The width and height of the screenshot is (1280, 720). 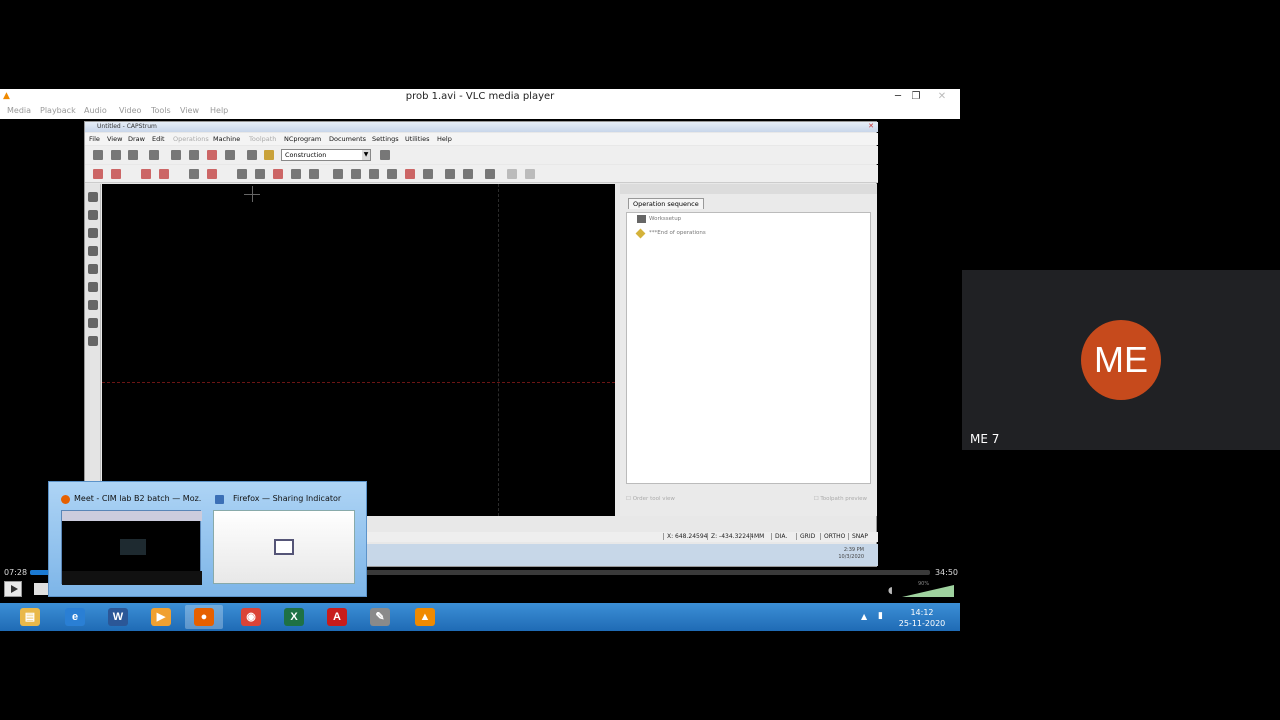 What do you see at coordinates (98, 155) in the screenshot?
I see `new-file-icon` at bounding box center [98, 155].